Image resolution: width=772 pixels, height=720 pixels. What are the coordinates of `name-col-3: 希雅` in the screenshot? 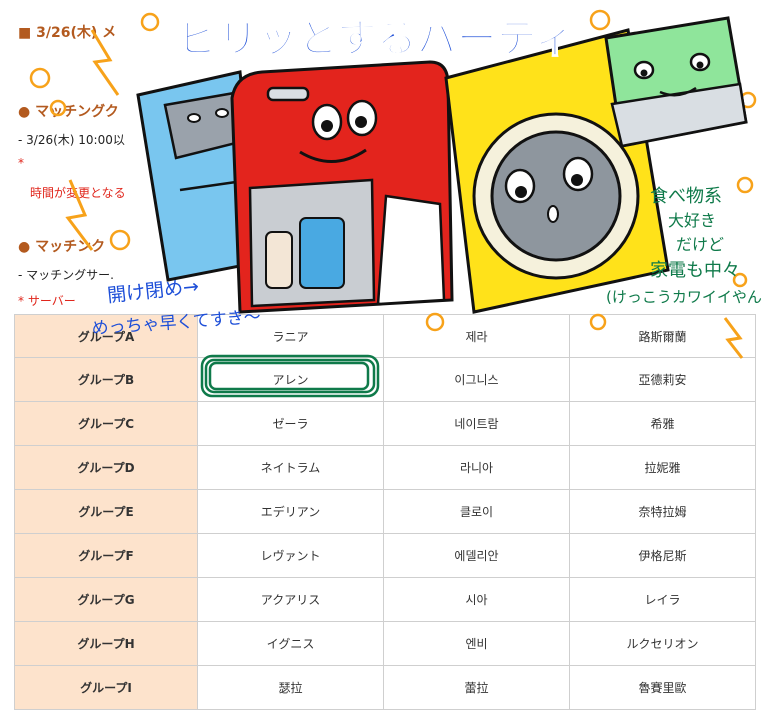 It's located at (662, 423).